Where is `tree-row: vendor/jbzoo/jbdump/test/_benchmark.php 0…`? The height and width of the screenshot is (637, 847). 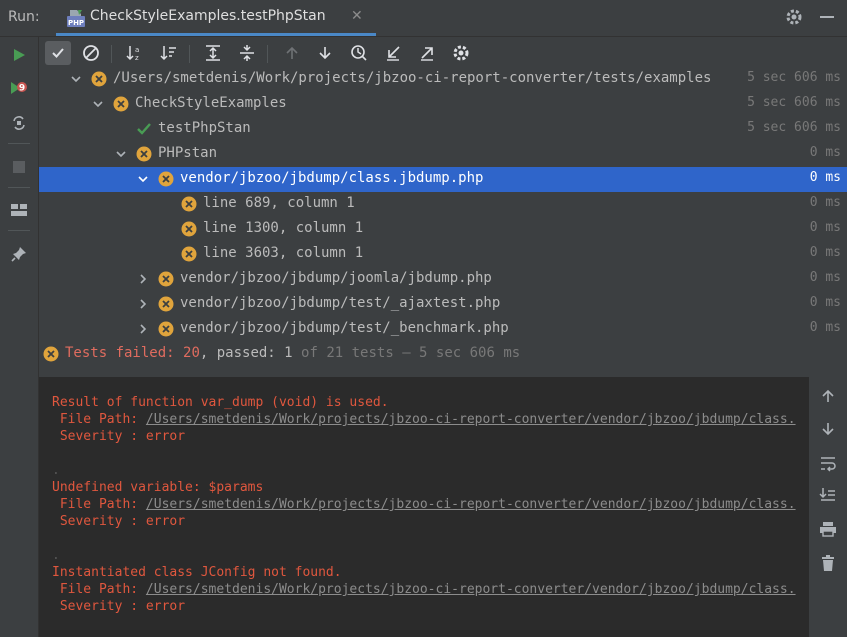
tree-row: vendor/jbzoo/jbdump/test/_benchmark.php 0… is located at coordinates (443, 329).